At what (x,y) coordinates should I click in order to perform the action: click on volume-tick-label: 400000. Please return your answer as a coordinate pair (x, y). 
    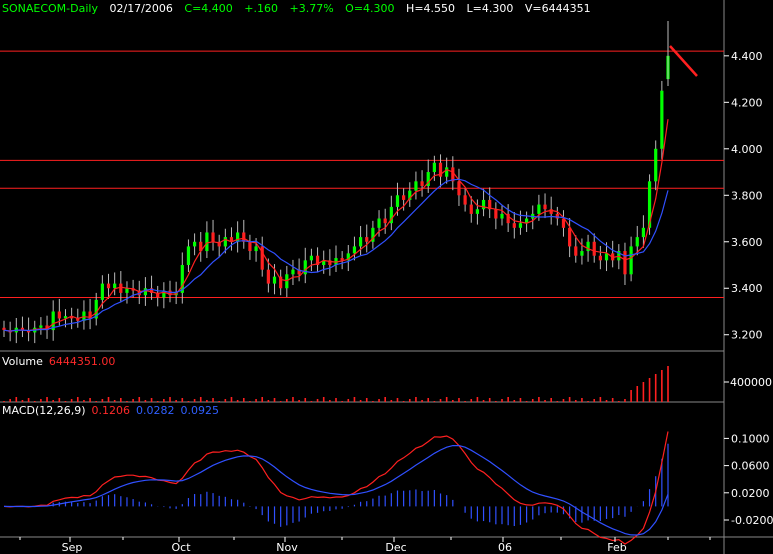
    Looking at the image, I should click on (751, 382).